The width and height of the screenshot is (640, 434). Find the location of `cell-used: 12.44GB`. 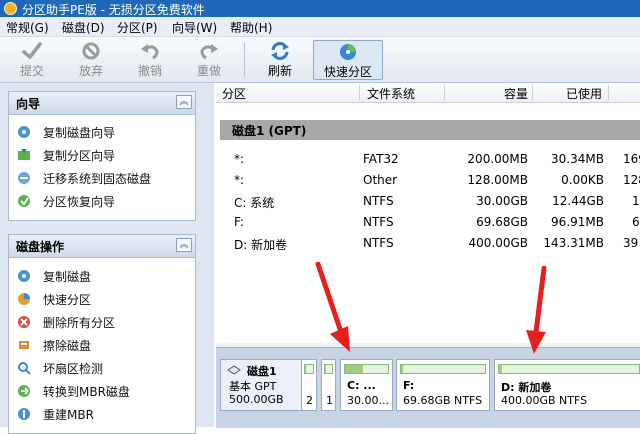

cell-used: 12.44GB is located at coordinates (578, 201).